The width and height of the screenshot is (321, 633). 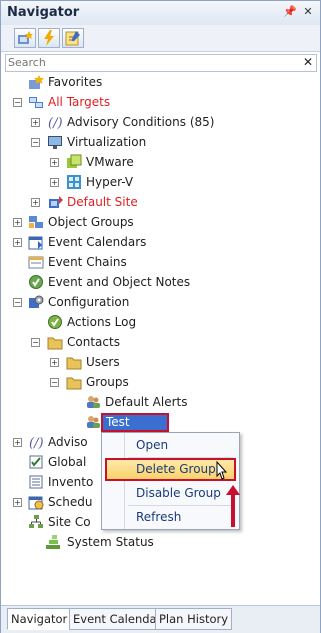 What do you see at coordinates (36, 282) in the screenshot?
I see `notes-icon` at bounding box center [36, 282].